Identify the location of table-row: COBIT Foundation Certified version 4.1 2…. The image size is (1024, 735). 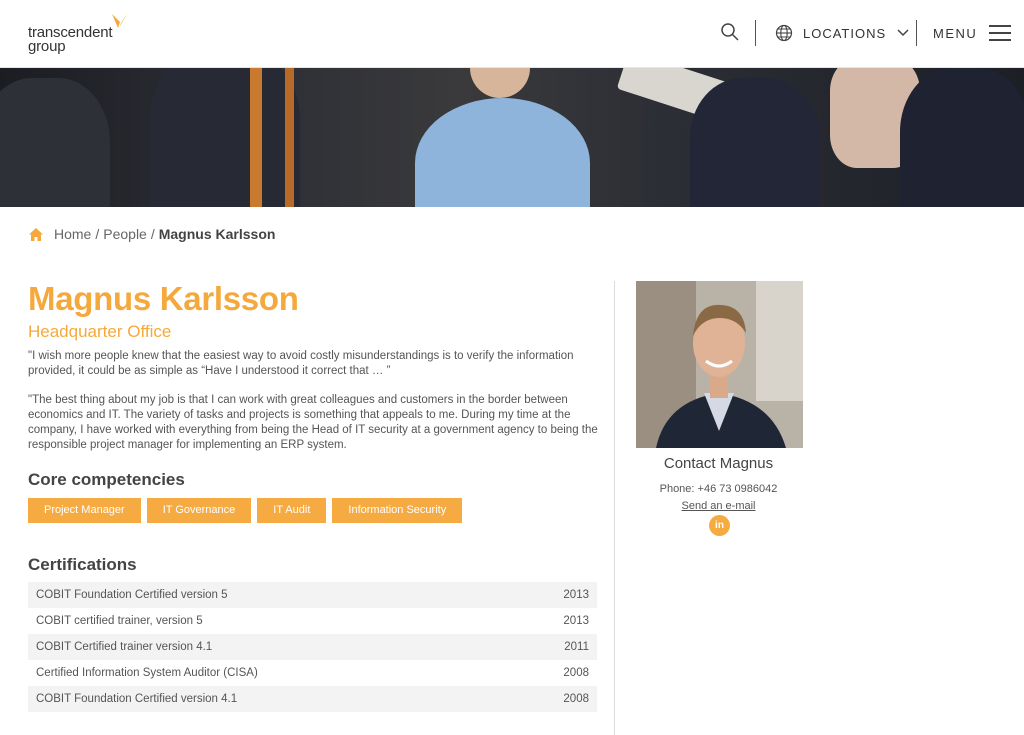
(312, 699).